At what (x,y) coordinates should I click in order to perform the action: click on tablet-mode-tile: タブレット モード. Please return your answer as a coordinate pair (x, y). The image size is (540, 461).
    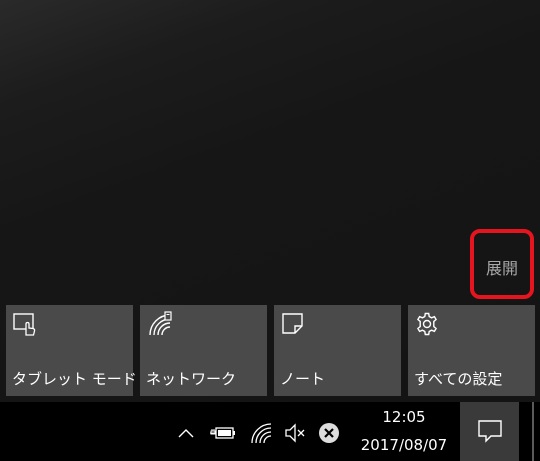
    Looking at the image, I should click on (71, 350).